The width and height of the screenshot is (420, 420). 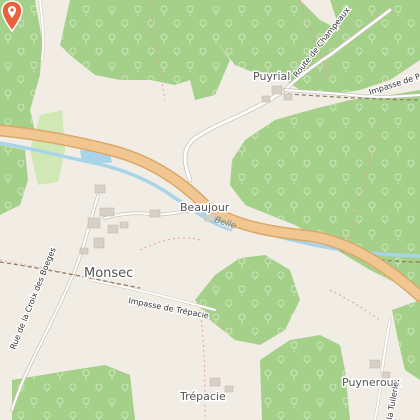 I want to click on place-label-monsec: Monsec, so click(x=108, y=273).